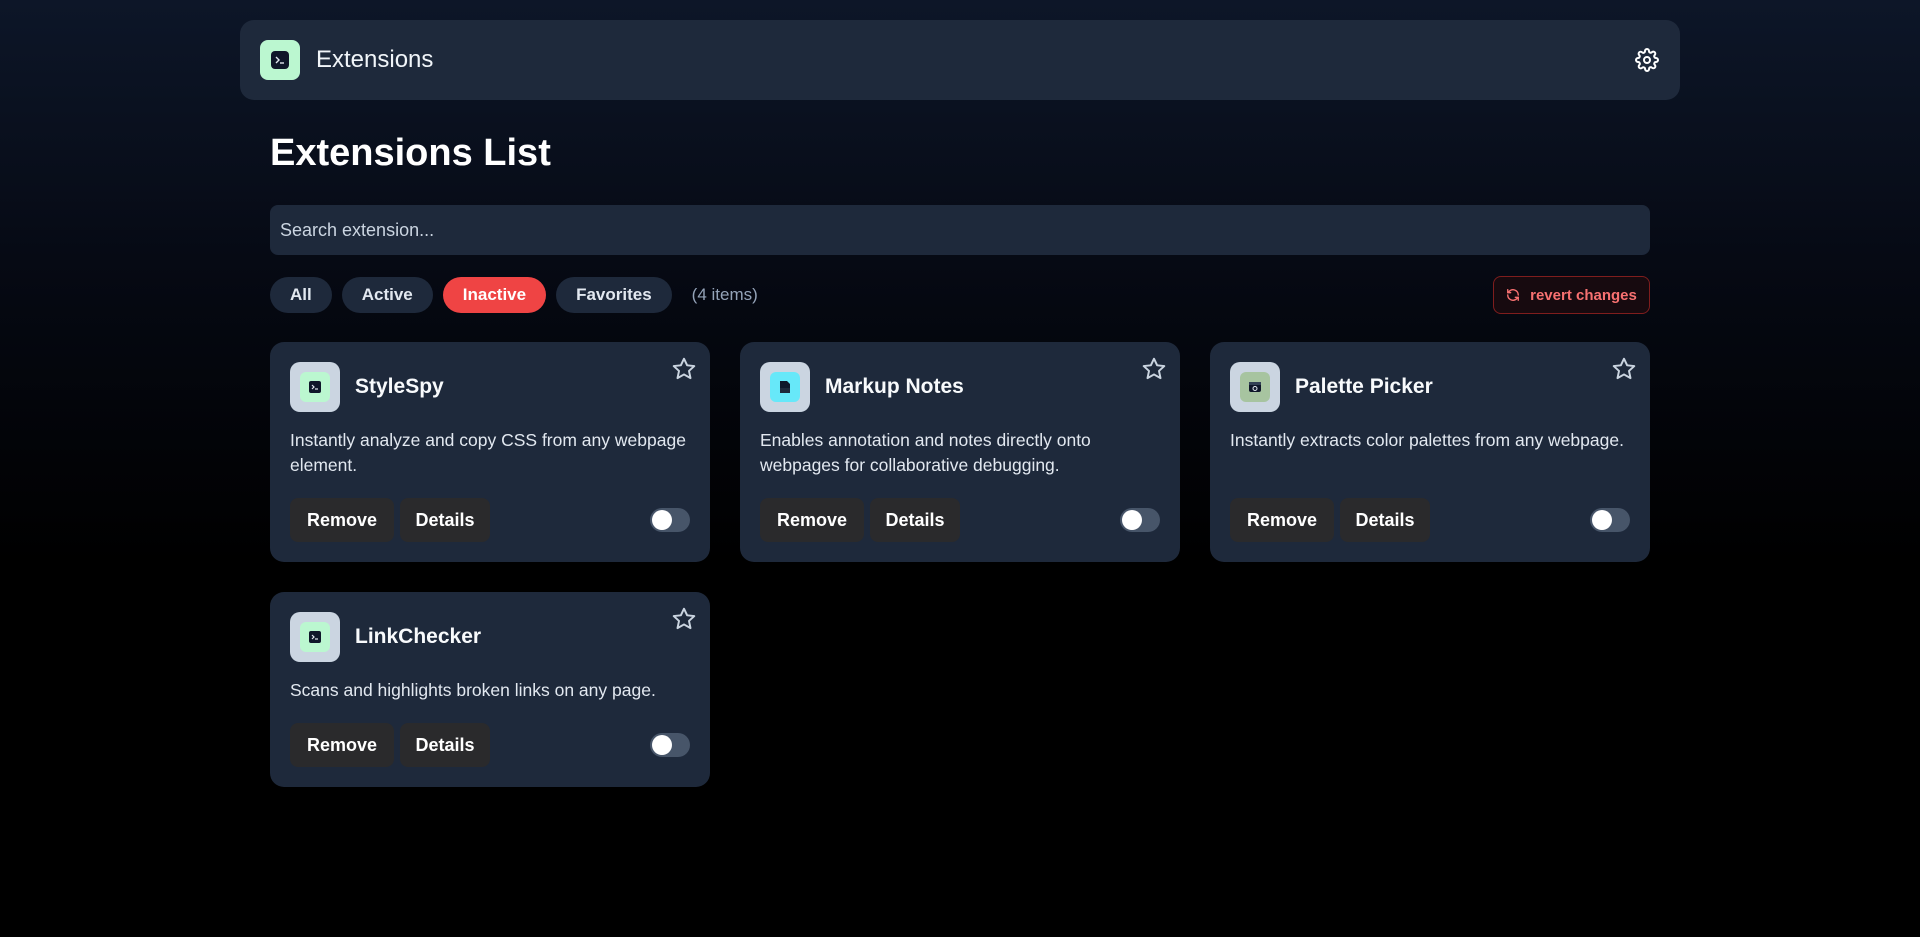 The height and width of the screenshot is (939, 1920). Describe the element at coordinates (1513, 295) in the screenshot. I see `refresh-icon` at that location.